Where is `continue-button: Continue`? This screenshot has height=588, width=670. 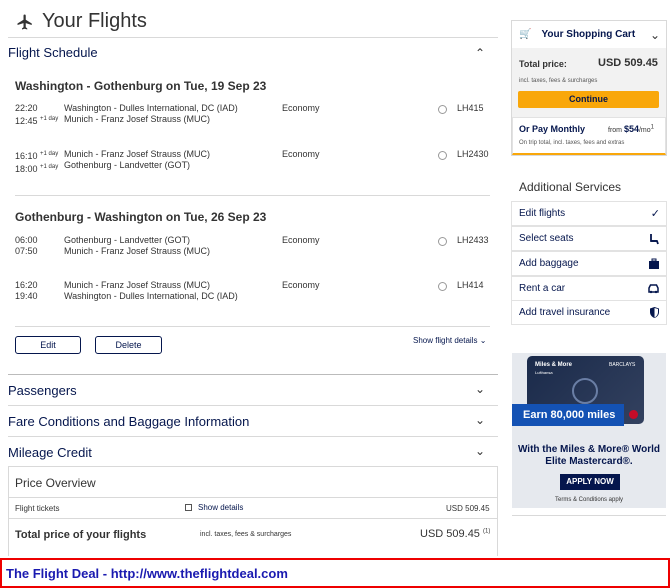 continue-button: Continue is located at coordinates (588, 99).